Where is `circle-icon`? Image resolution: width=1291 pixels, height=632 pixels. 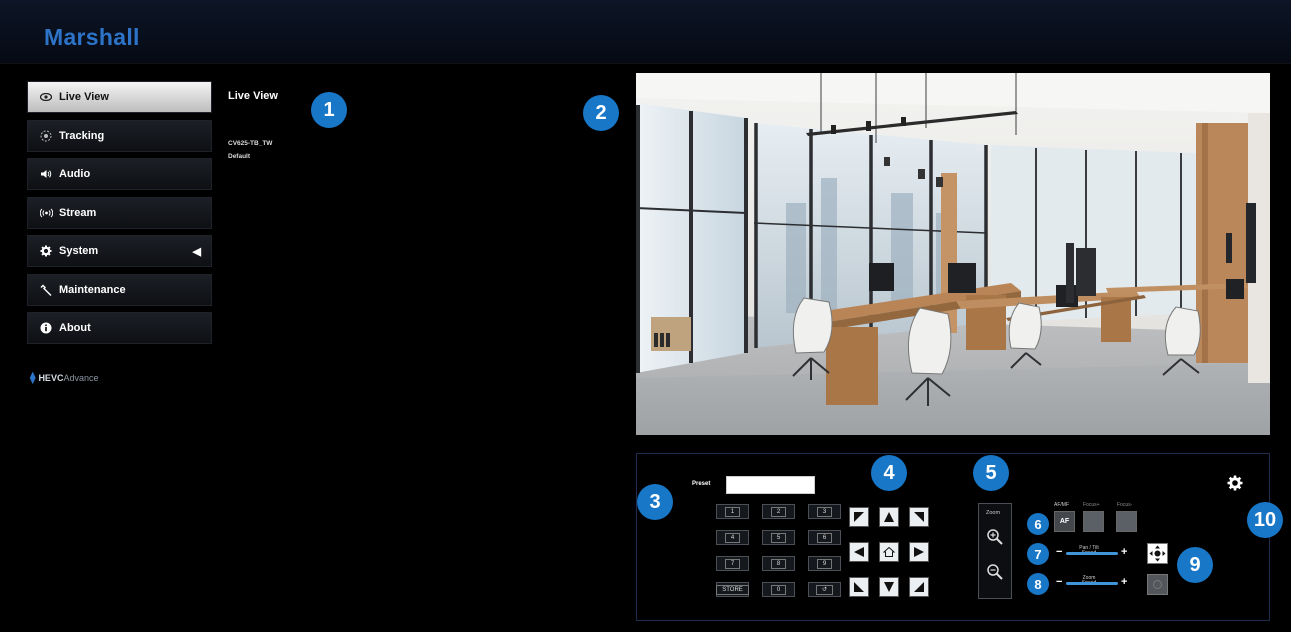
circle-icon is located at coordinates (1157, 584).